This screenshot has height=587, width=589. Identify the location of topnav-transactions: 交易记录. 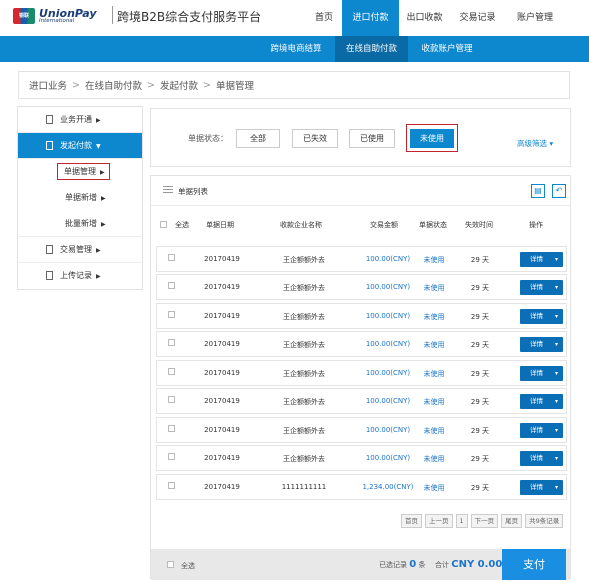
(477, 18).